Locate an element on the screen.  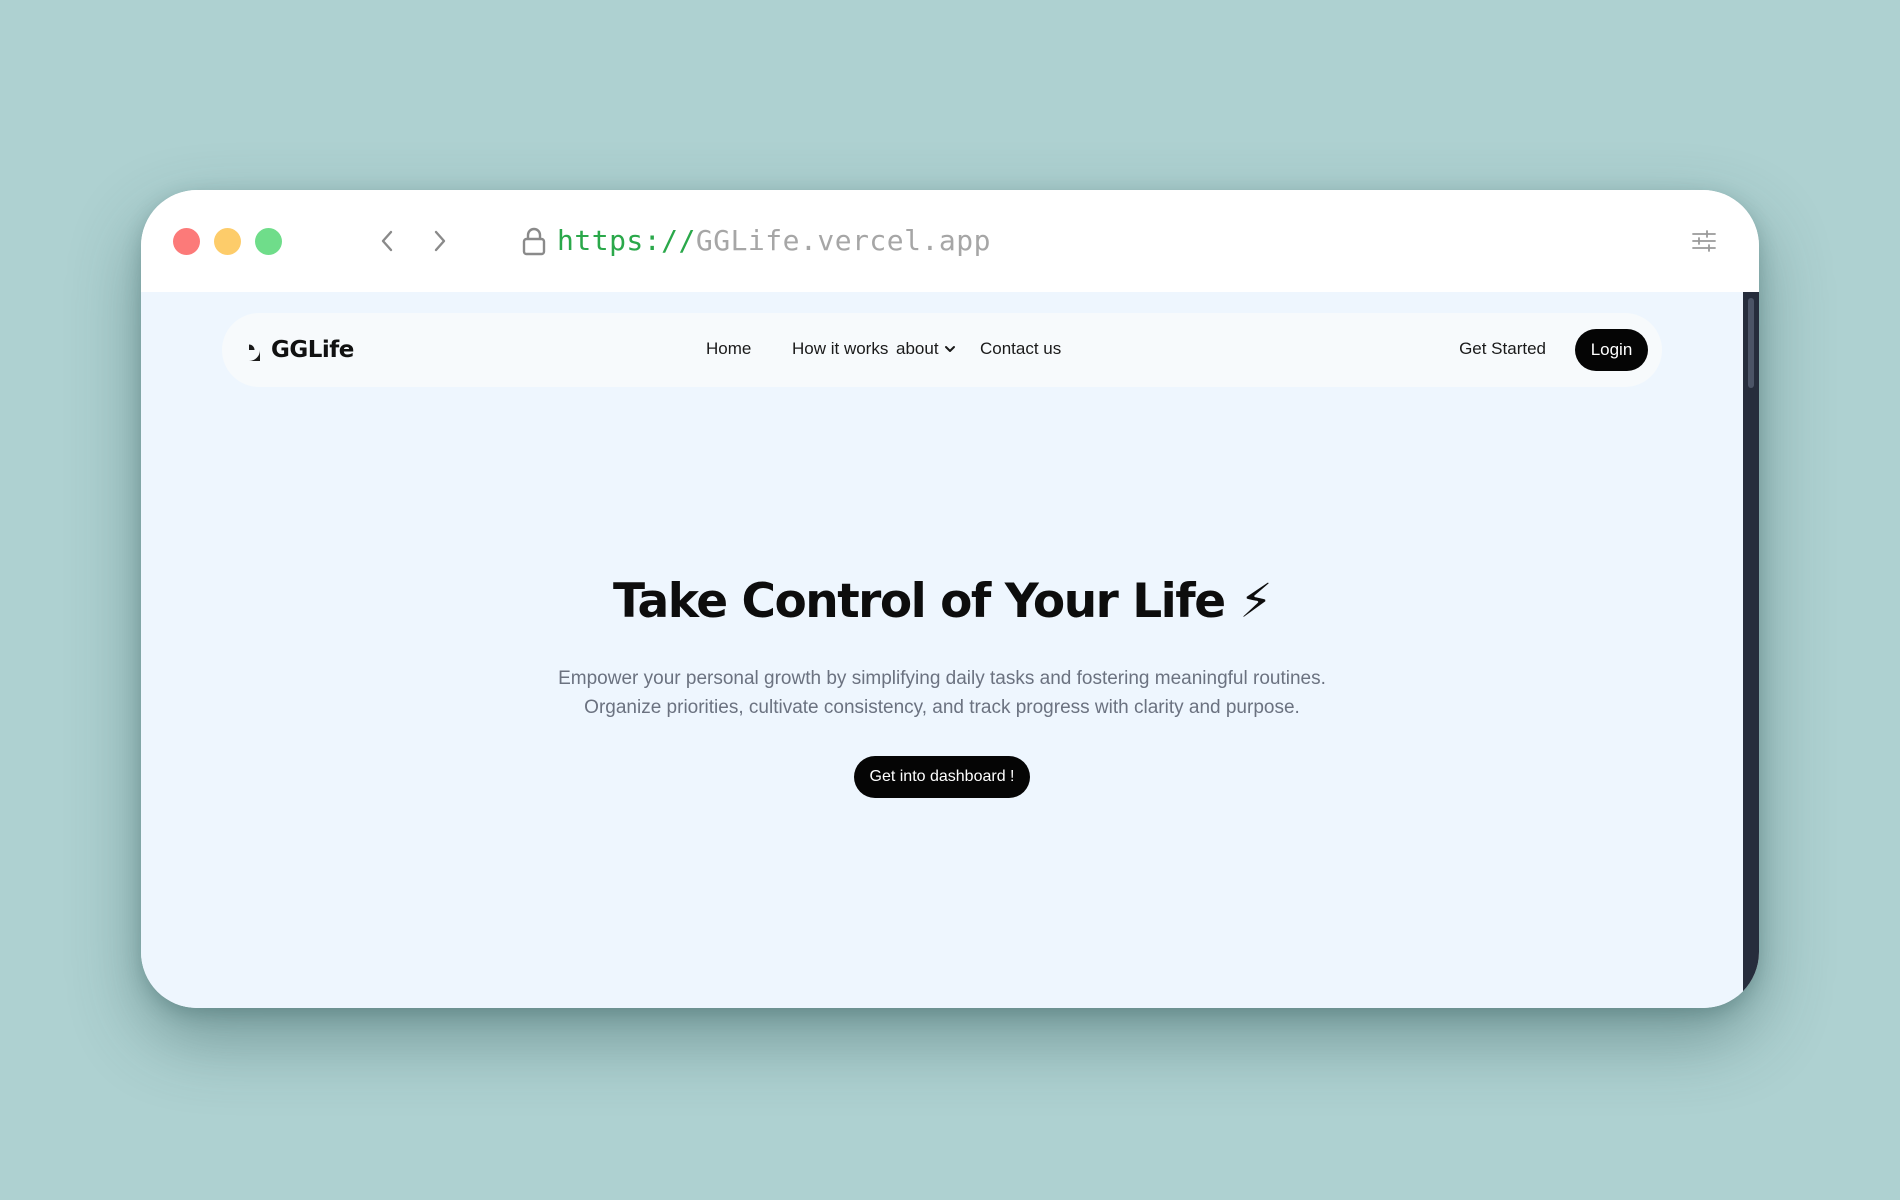
login-button: Login is located at coordinates (1611, 350).